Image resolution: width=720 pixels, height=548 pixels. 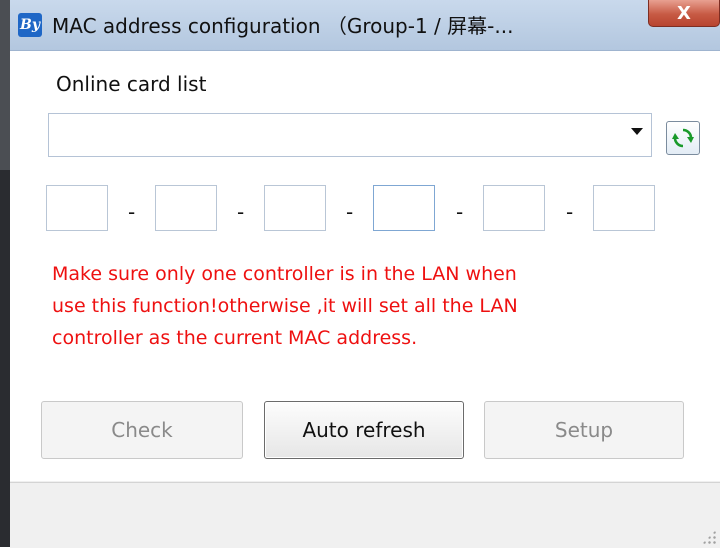 I want to click on resize-grip-icon, so click(x=709, y=537).